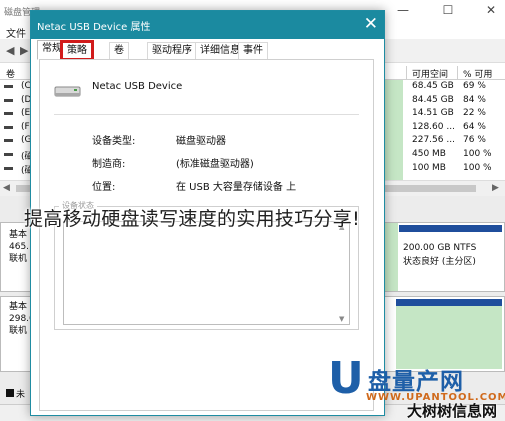 Image resolution: width=505 pixels, height=421 pixels. What do you see at coordinates (67, 91) in the screenshot?
I see `usb-drive-icon` at bounding box center [67, 91].